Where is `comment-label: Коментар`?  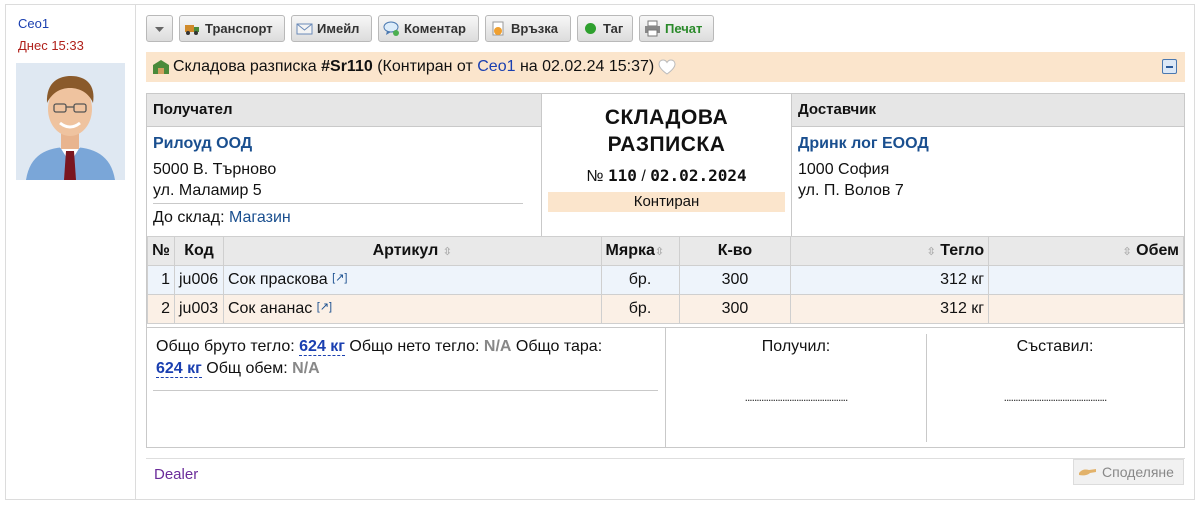 comment-label: Коментар is located at coordinates (435, 28).